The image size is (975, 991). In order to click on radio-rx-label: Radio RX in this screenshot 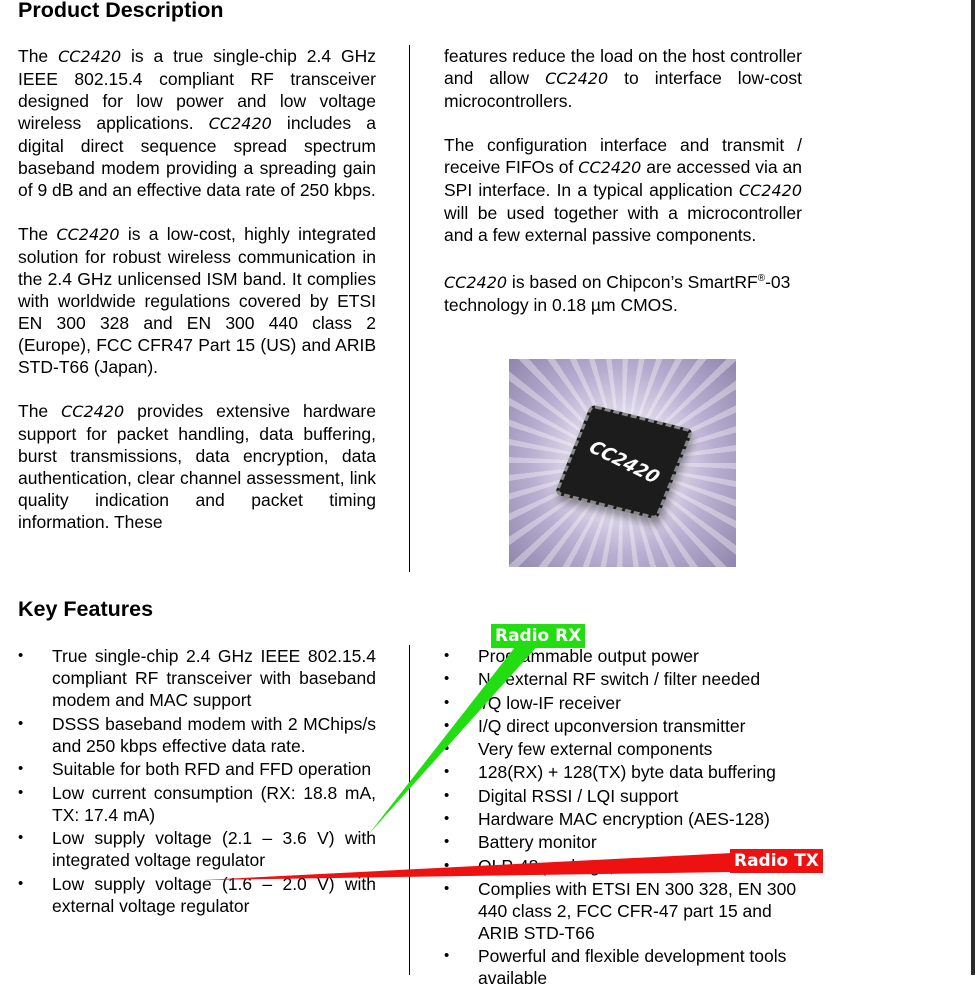, I will do `click(538, 636)`.